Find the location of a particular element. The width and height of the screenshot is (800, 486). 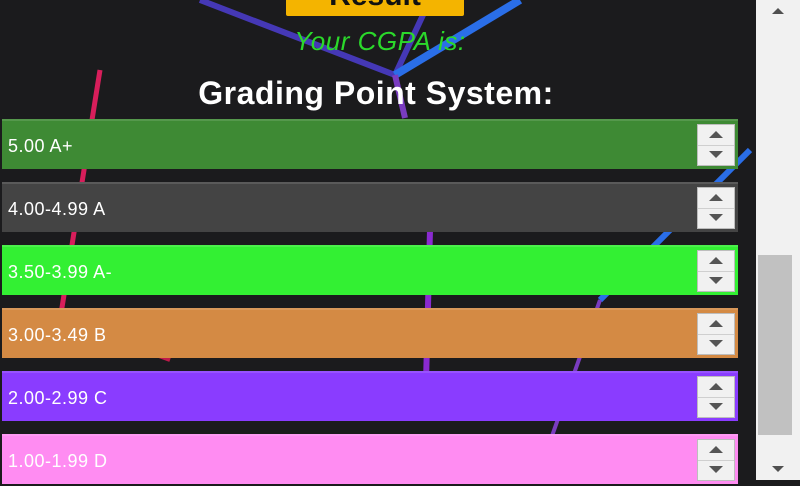

result-button: Result is located at coordinates (375, 8).